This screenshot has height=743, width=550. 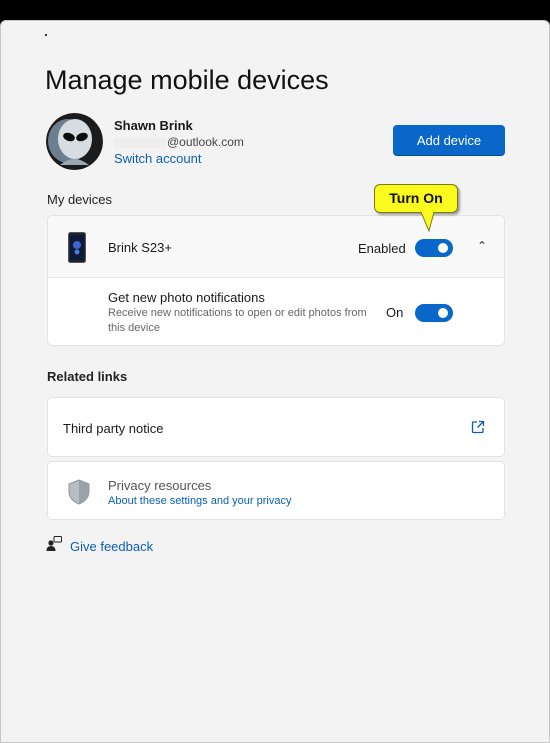 What do you see at coordinates (157, 158) in the screenshot?
I see `switch-account-link: Switch account` at bounding box center [157, 158].